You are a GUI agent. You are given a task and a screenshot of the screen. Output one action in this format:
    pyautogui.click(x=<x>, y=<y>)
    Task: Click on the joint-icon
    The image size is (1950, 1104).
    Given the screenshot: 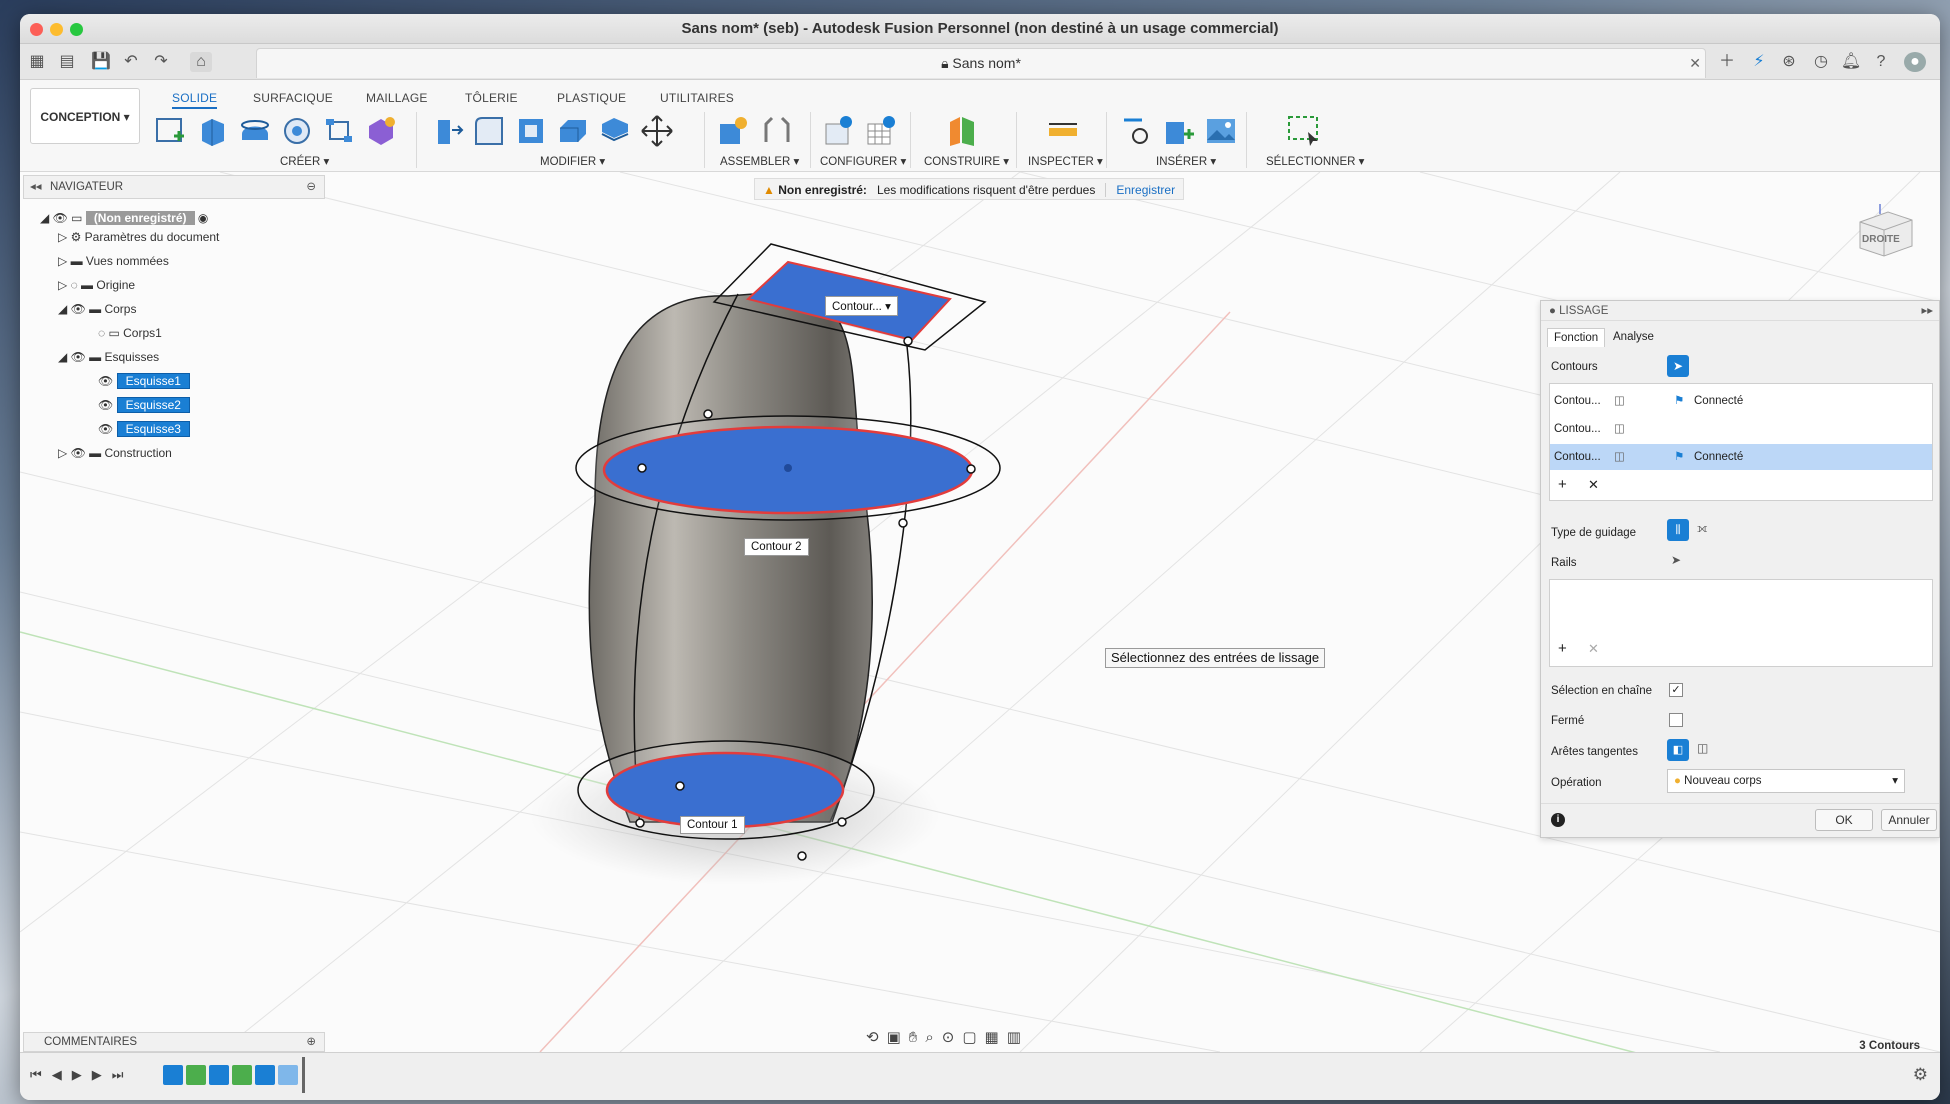 What is the action you would take?
    pyautogui.click(x=777, y=131)
    